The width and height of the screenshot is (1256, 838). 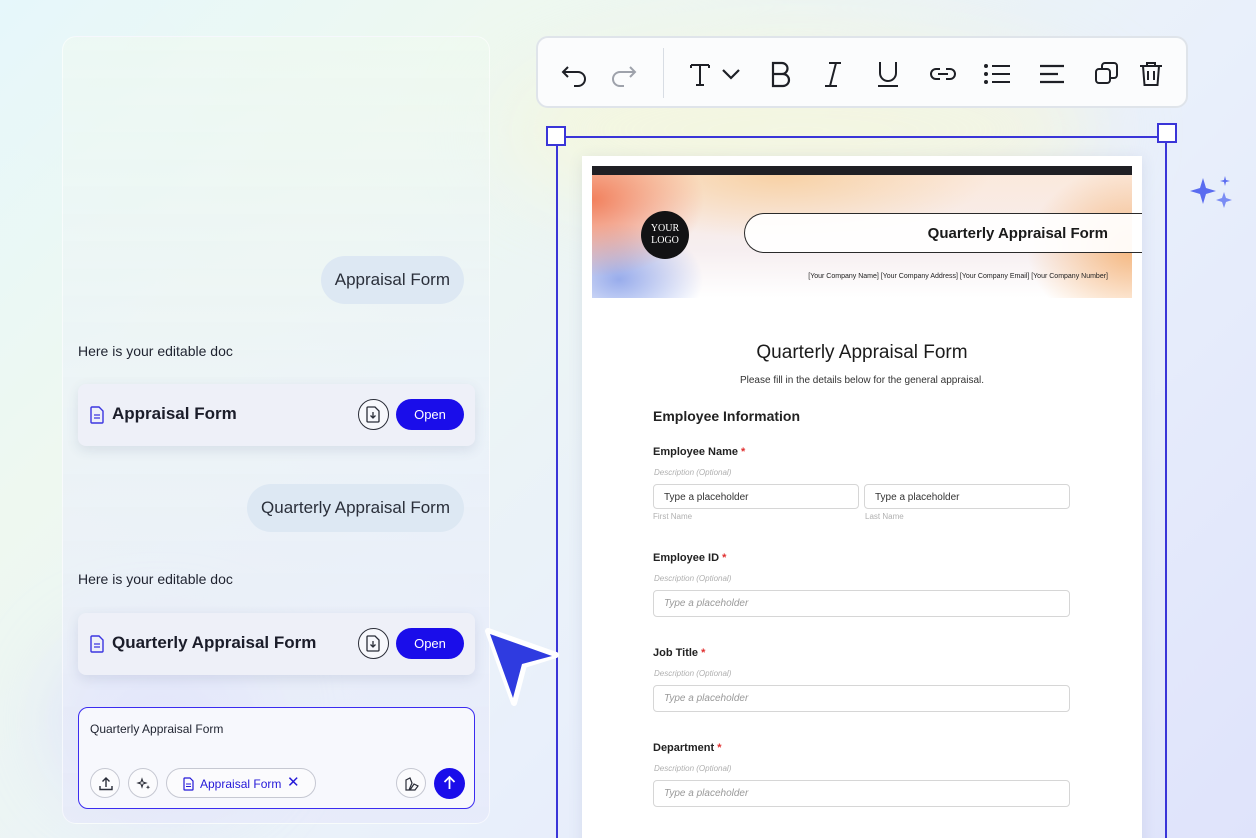 I want to click on duplicate-icon, so click(x=1108, y=74).